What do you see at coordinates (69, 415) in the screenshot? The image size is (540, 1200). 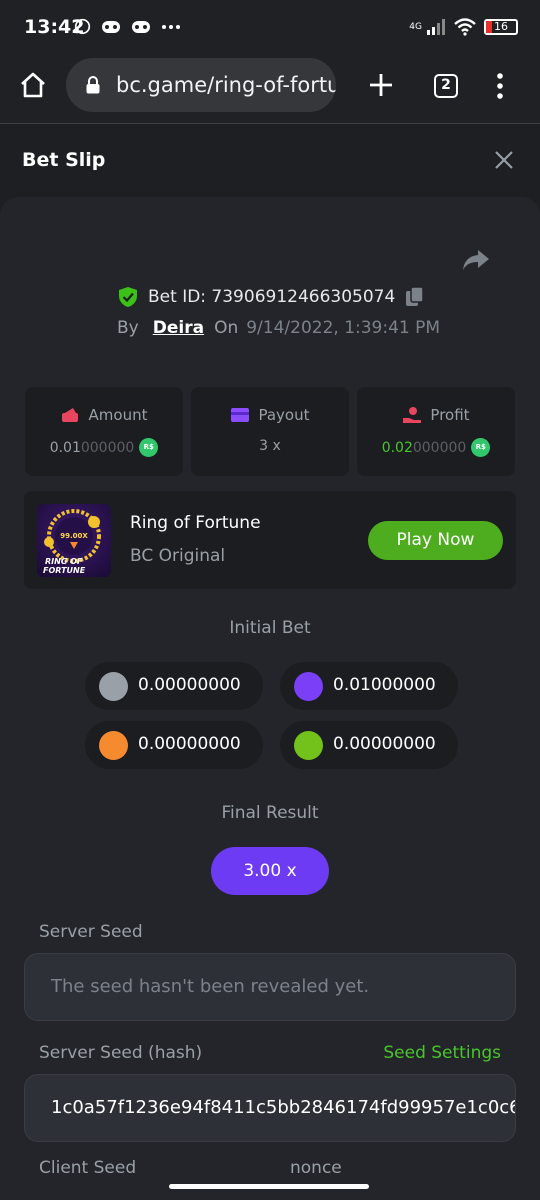 I see `amount-icon` at bounding box center [69, 415].